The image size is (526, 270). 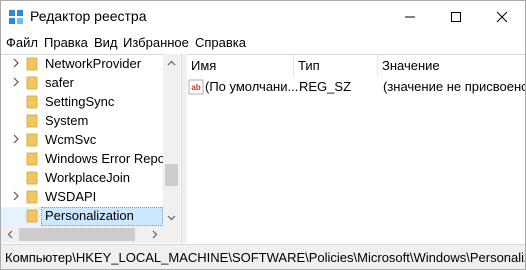 I want to click on menu-edit: Правка, so click(x=66, y=42).